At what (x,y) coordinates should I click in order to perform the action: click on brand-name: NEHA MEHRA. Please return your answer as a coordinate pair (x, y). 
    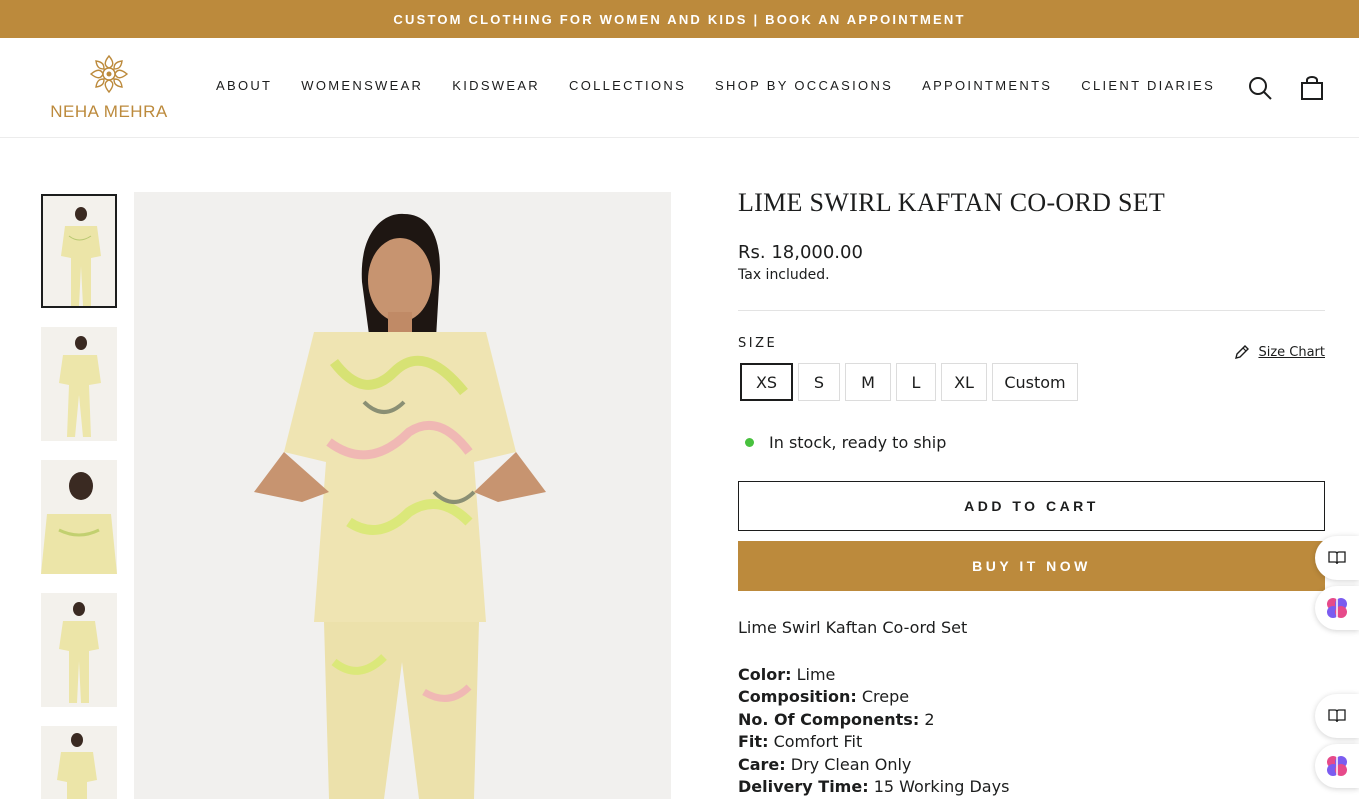
    Looking at the image, I should click on (109, 111).